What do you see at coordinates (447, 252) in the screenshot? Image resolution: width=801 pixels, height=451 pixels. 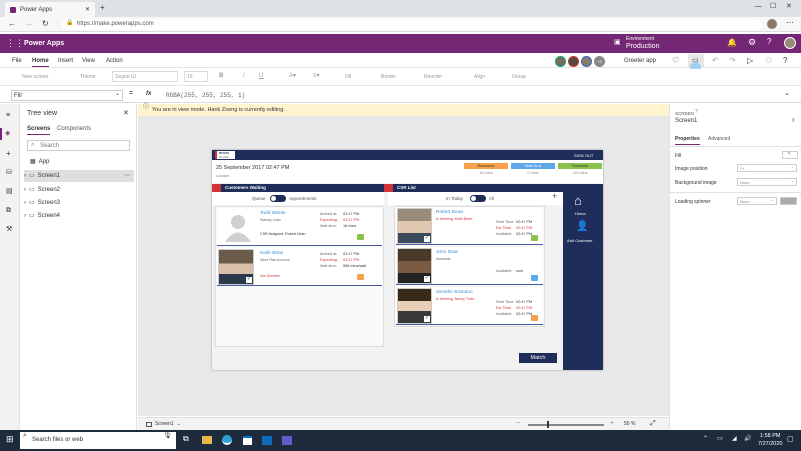 I see `csr-name: John Deal` at bounding box center [447, 252].